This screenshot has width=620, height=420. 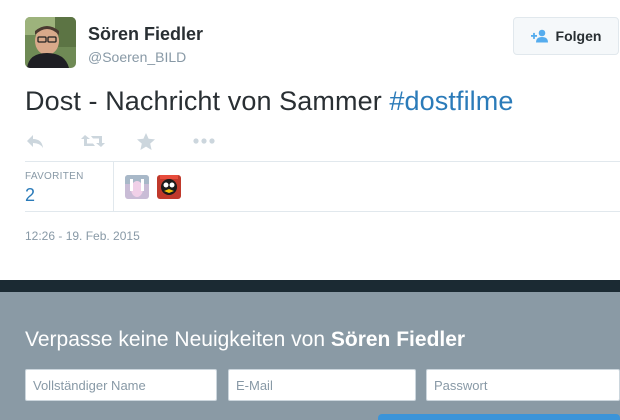 I want to click on signup-band, so click(x=310, y=286).